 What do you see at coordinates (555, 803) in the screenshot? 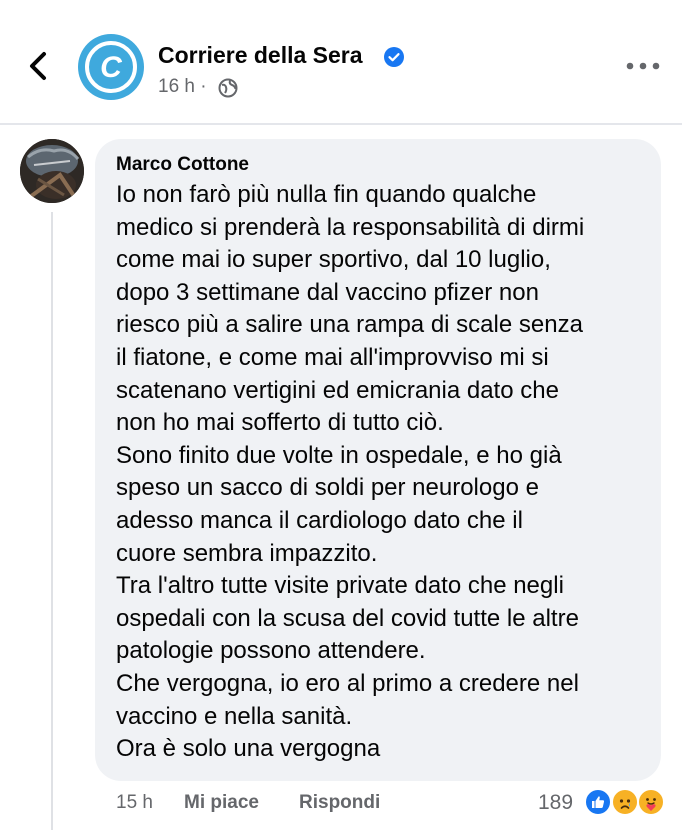
I see `reaction-count: 189` at bounding box center [555, 803].